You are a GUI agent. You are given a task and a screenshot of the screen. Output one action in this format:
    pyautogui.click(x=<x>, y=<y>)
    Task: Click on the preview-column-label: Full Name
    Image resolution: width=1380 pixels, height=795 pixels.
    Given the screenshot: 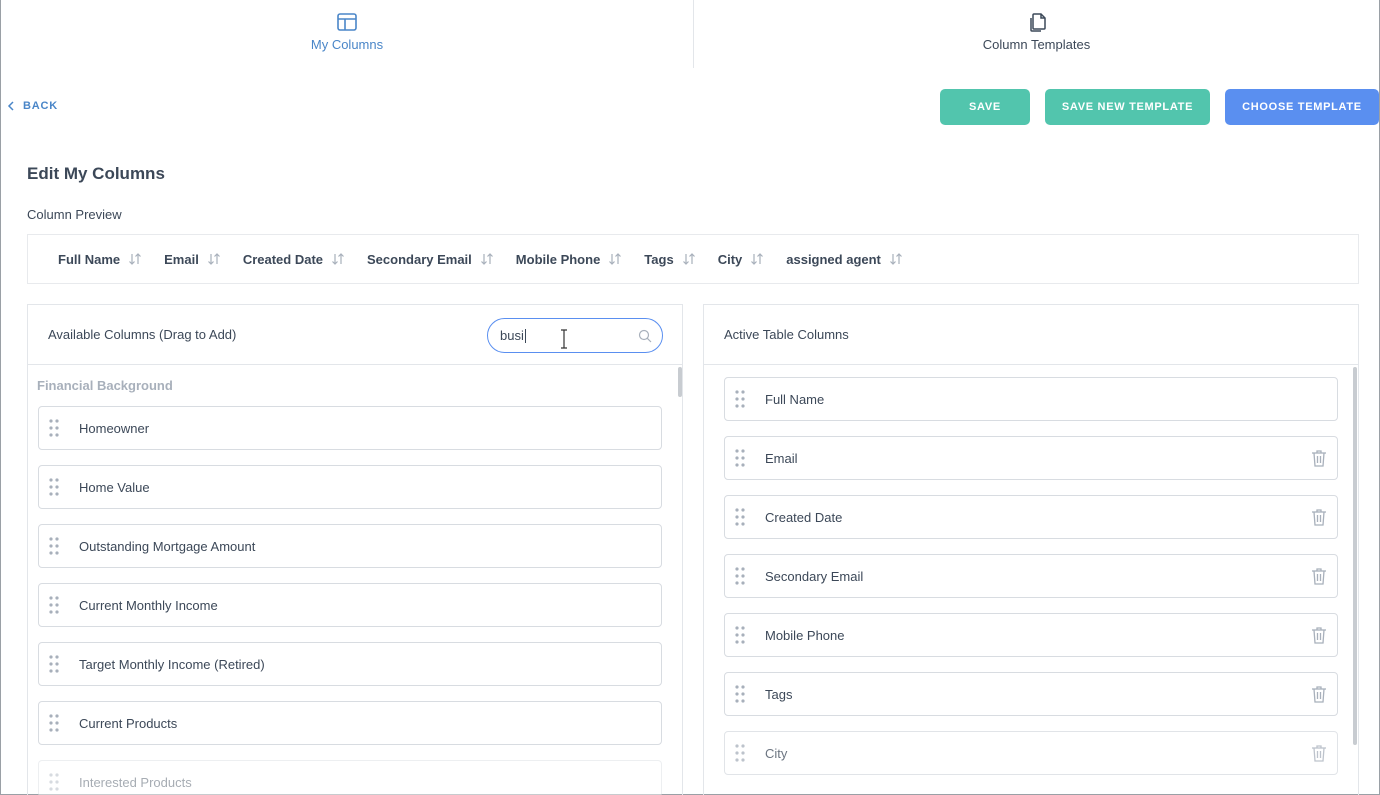 What is the action you would take?
    pyautogui.click(x=89, y=259)
    